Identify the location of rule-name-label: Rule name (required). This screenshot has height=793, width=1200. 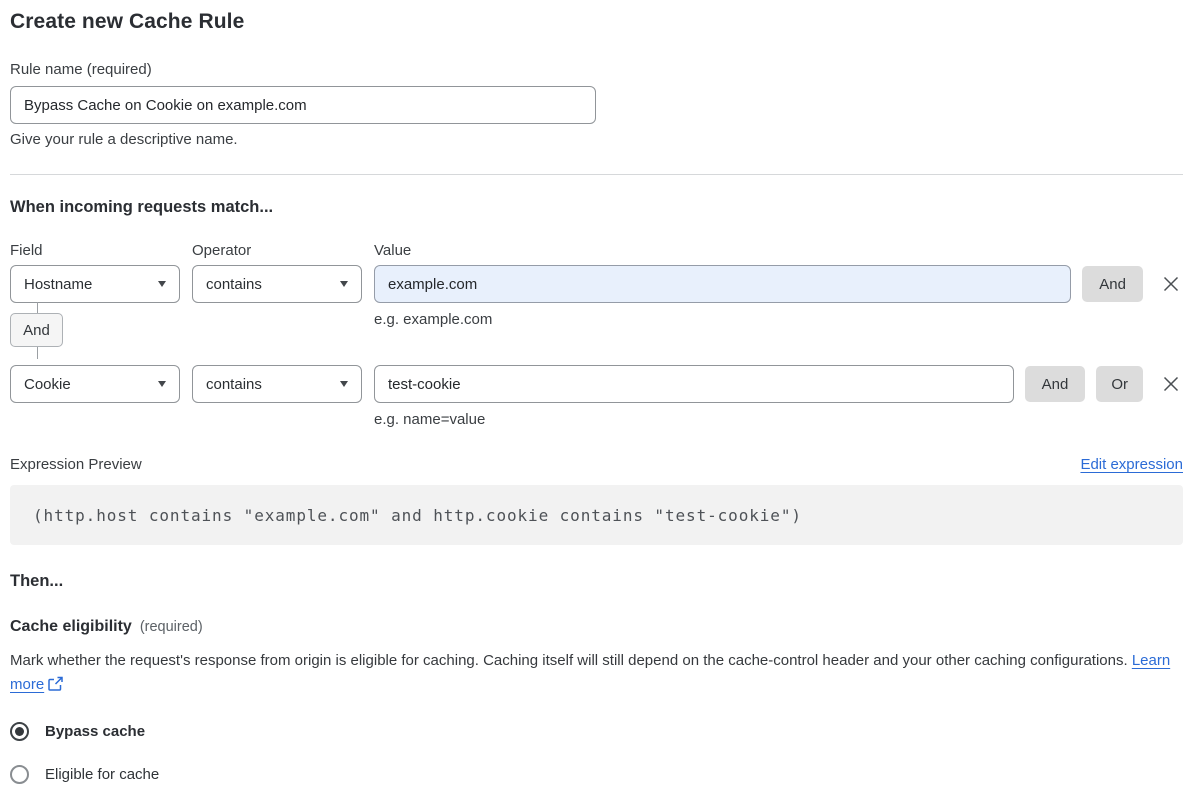
(81, 69).